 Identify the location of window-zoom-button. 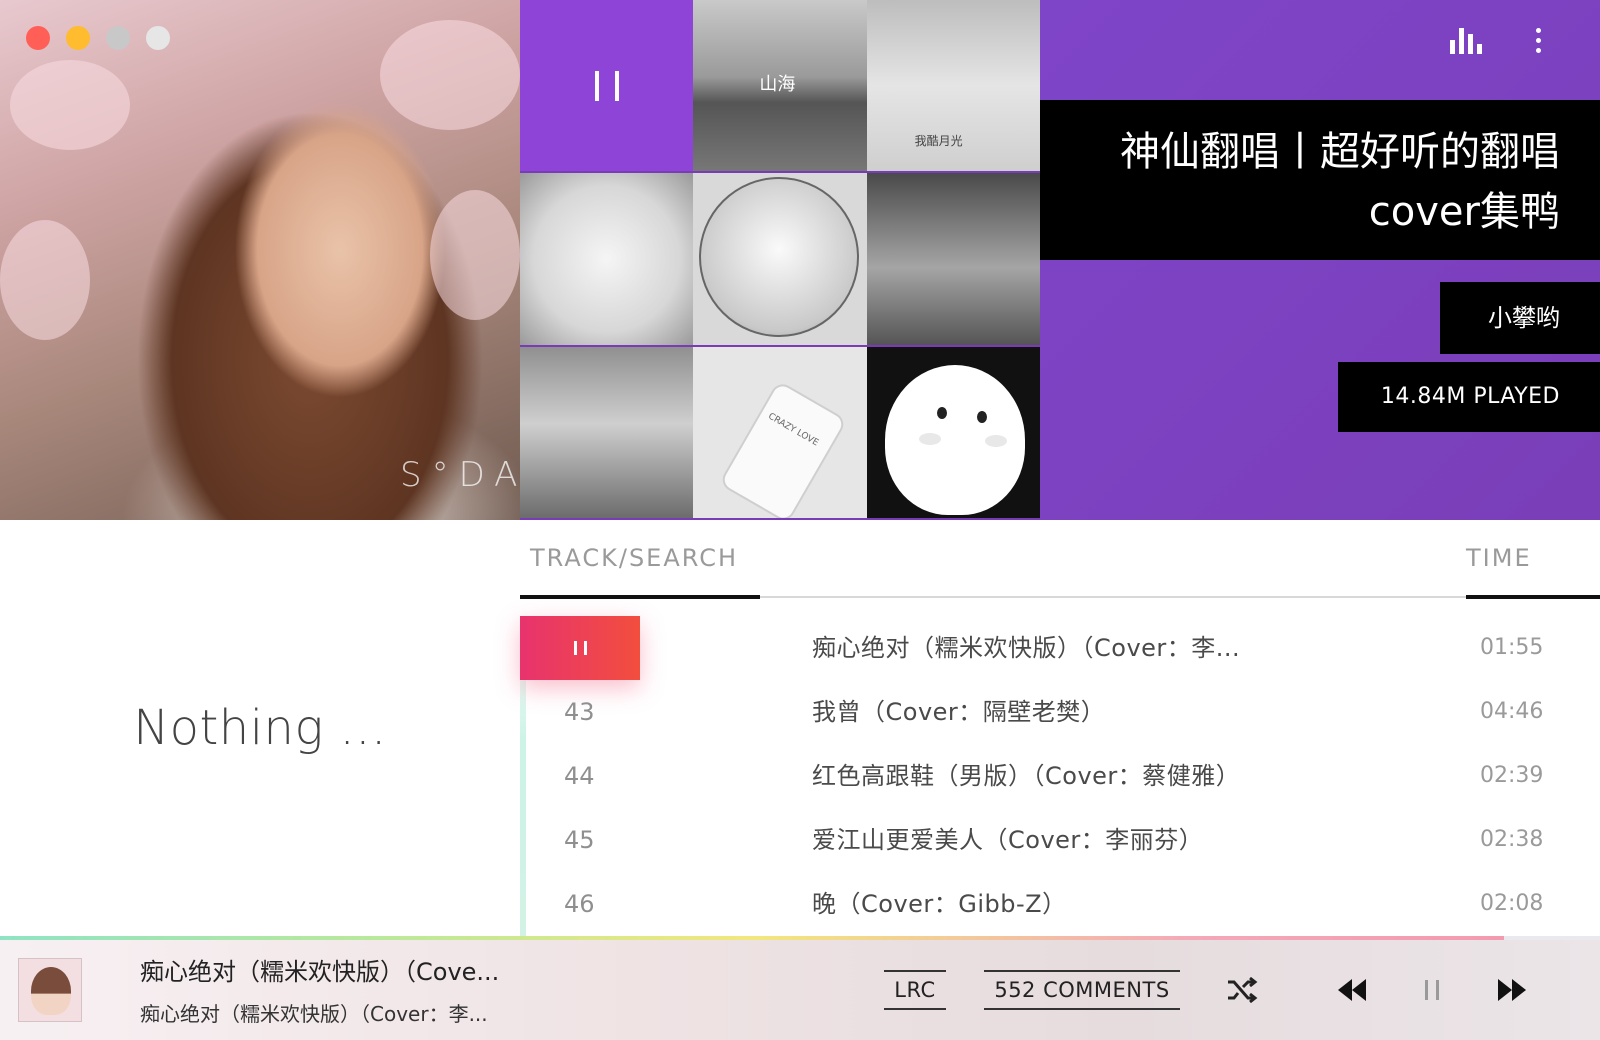
(118, 38).